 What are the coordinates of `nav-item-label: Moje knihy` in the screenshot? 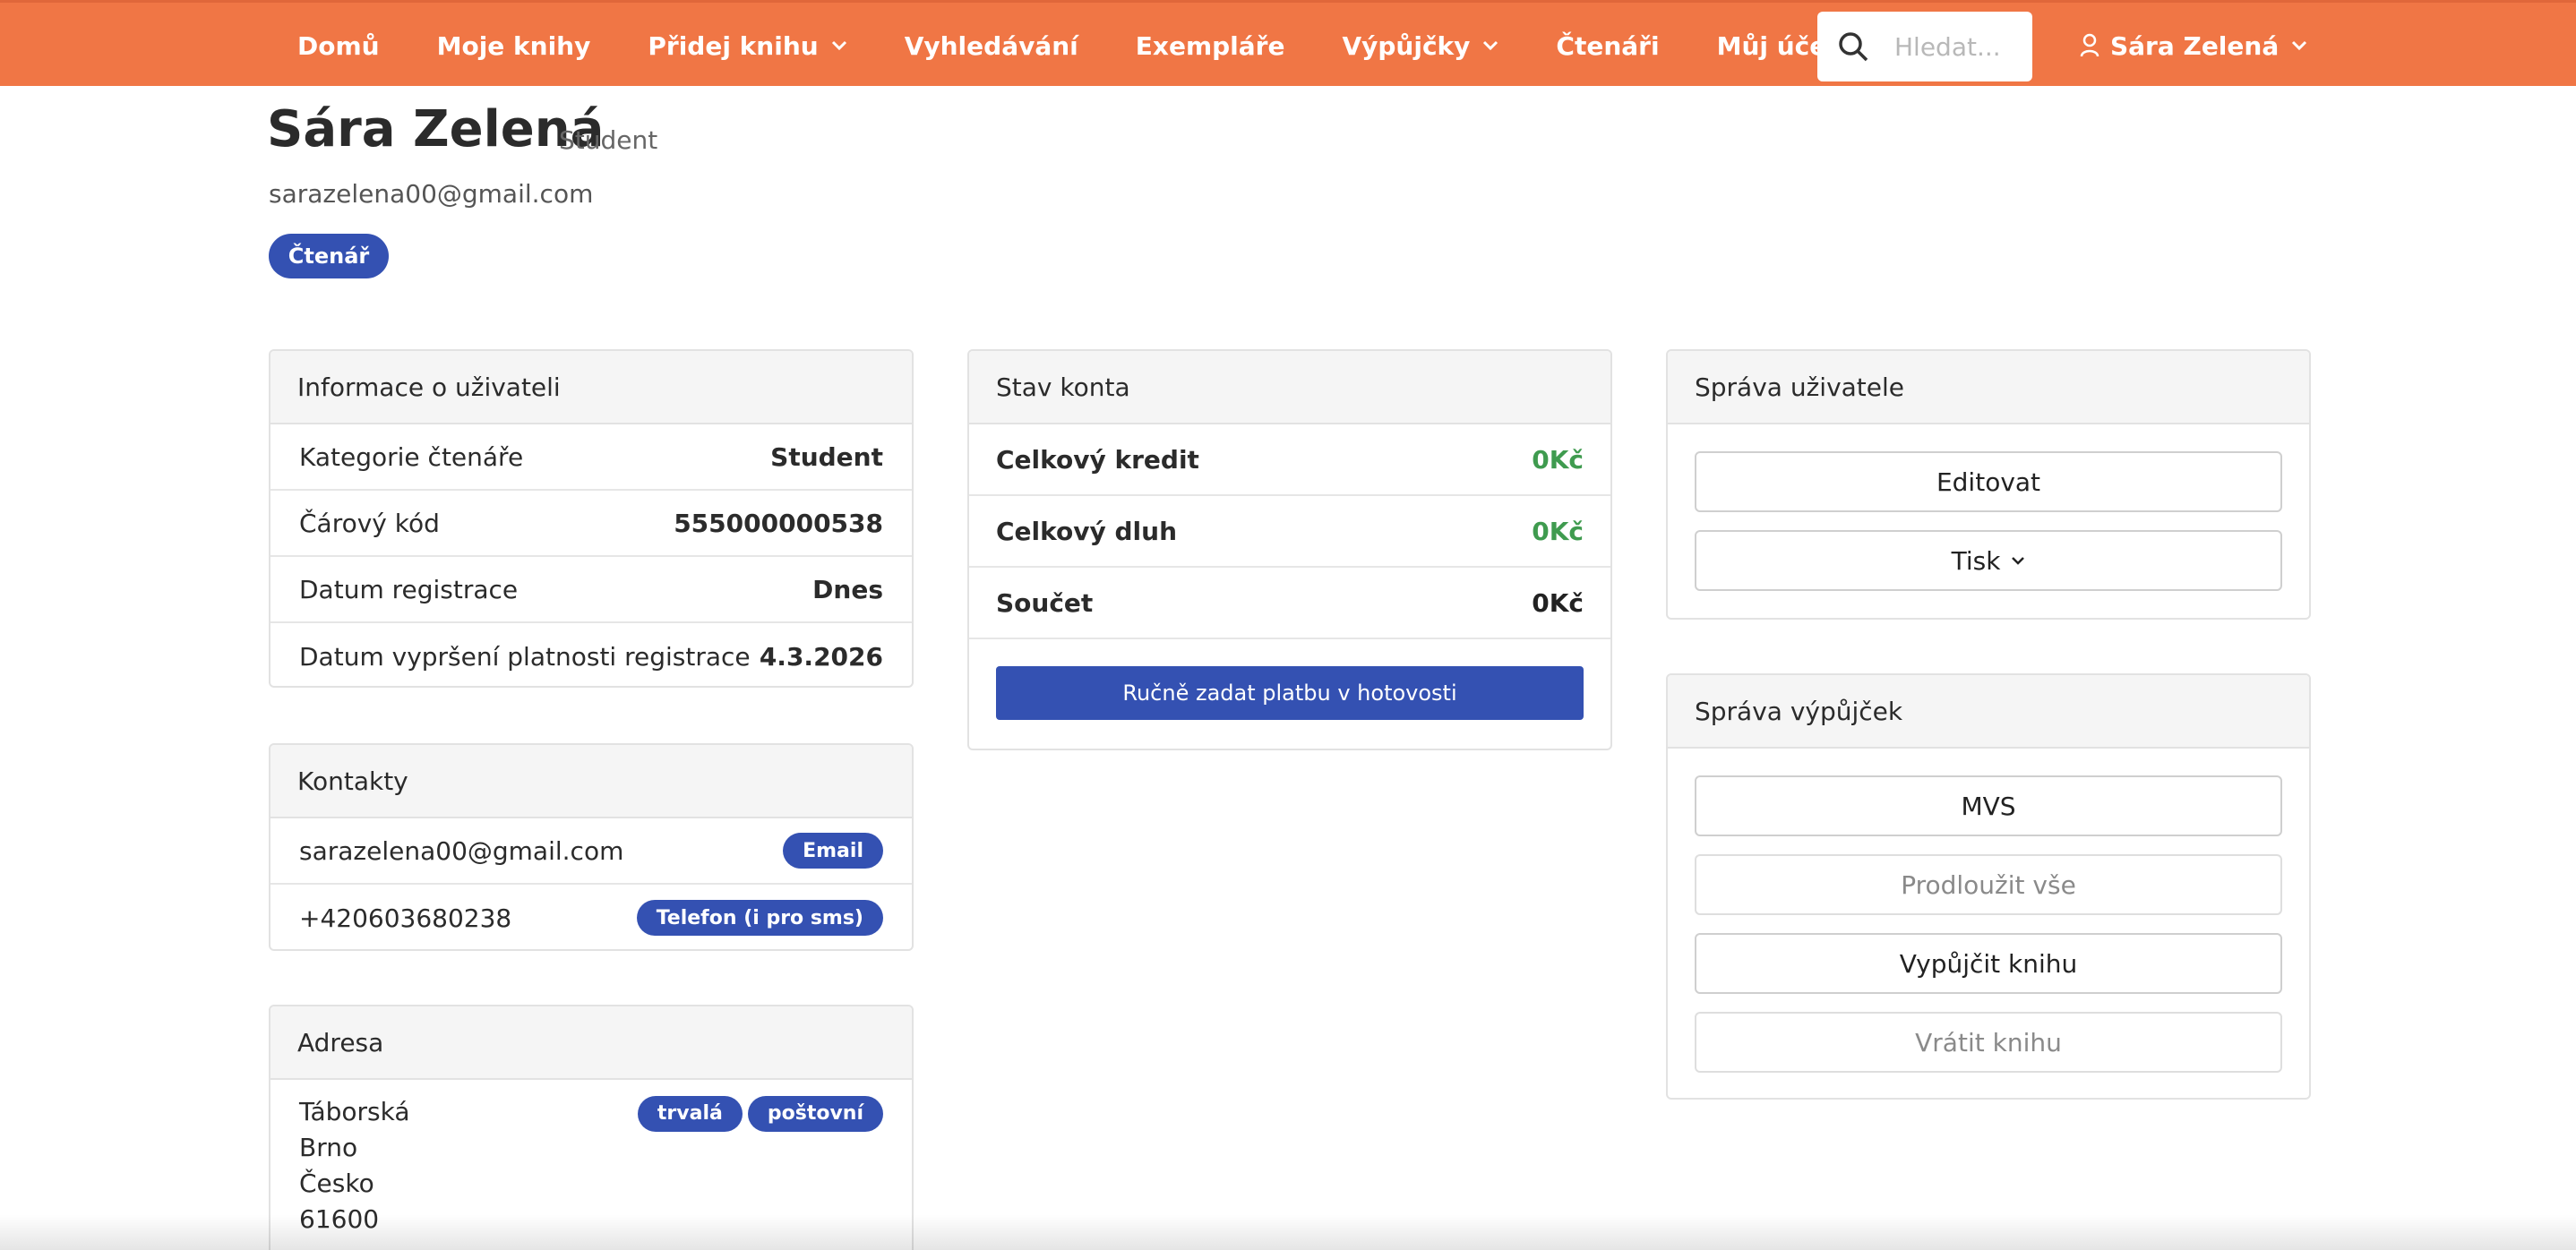 It's located at (513, 45).